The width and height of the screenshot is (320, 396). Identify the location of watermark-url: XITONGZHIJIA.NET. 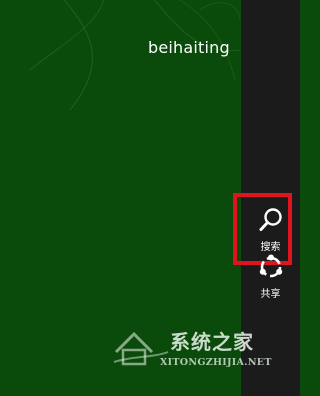
(216, 362).